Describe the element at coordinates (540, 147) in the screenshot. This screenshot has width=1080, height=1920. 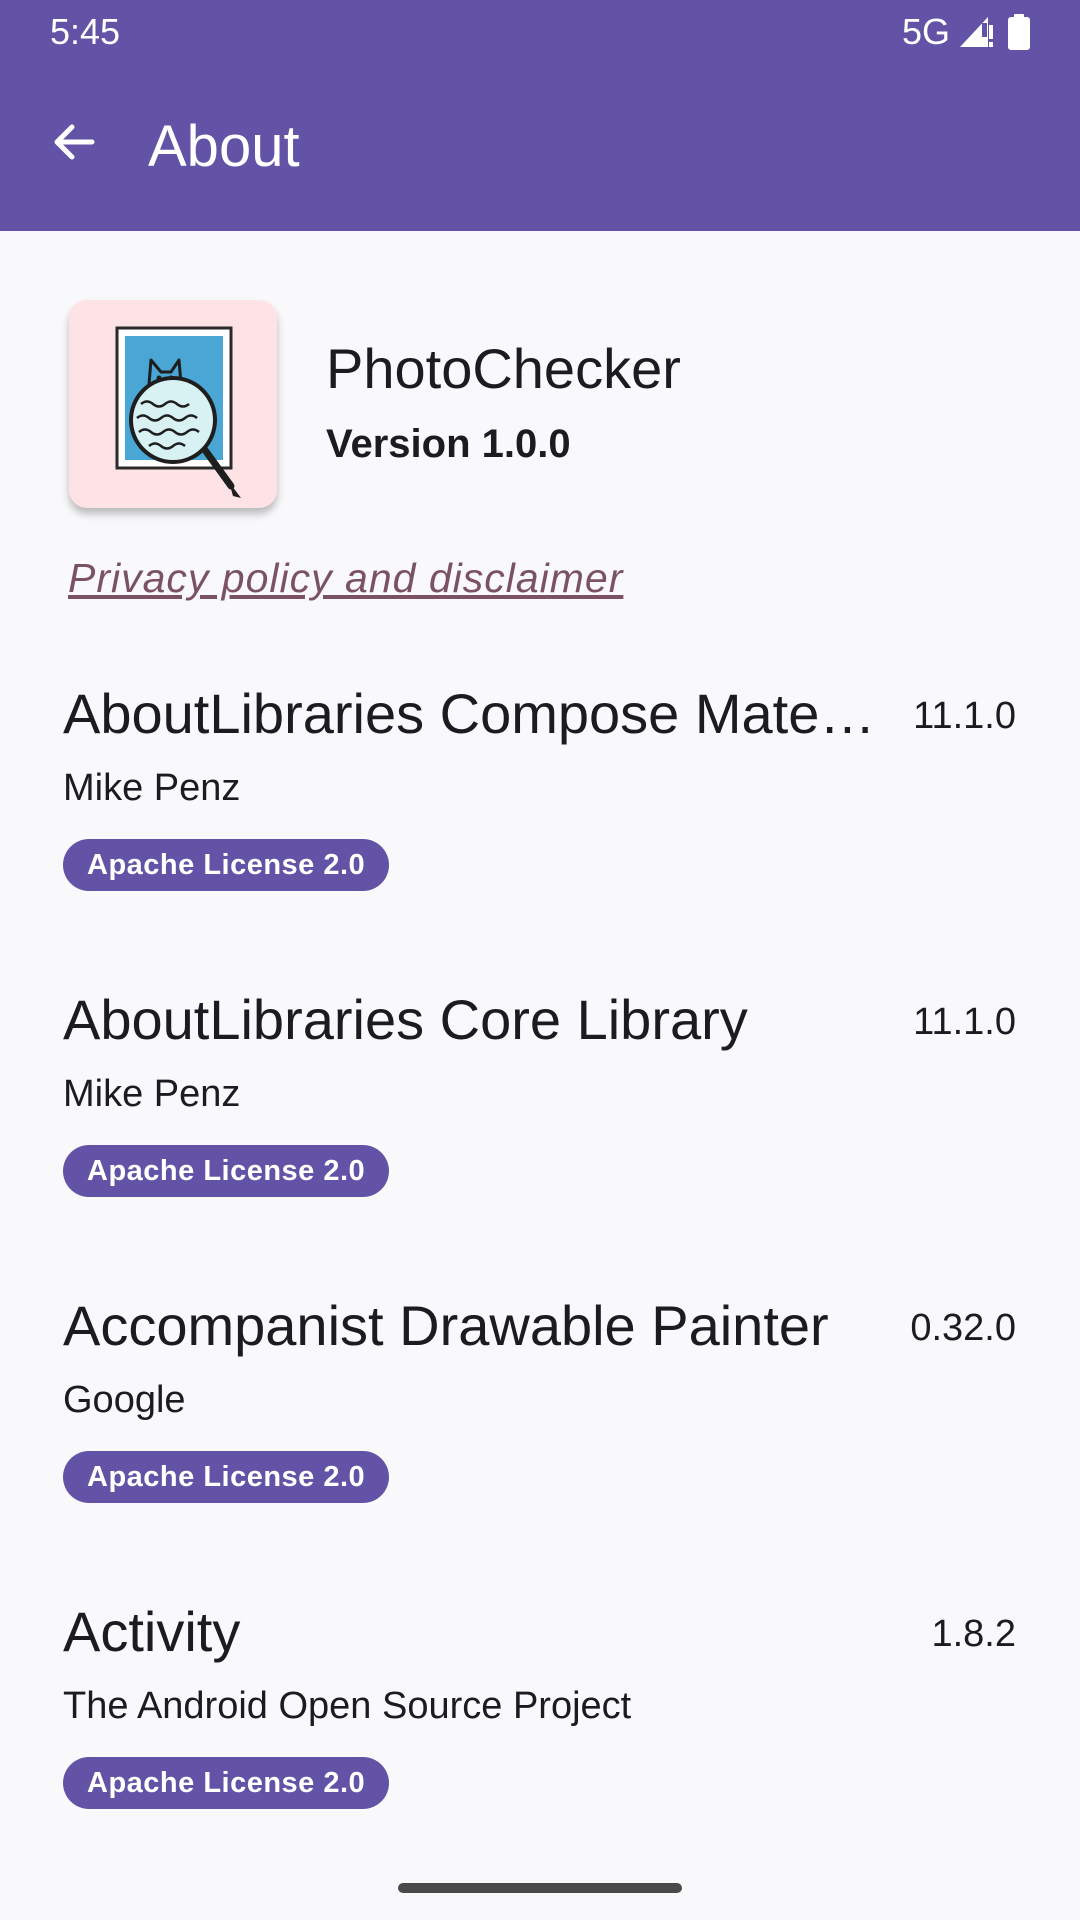
I see `top-app-bar: About` at that location.